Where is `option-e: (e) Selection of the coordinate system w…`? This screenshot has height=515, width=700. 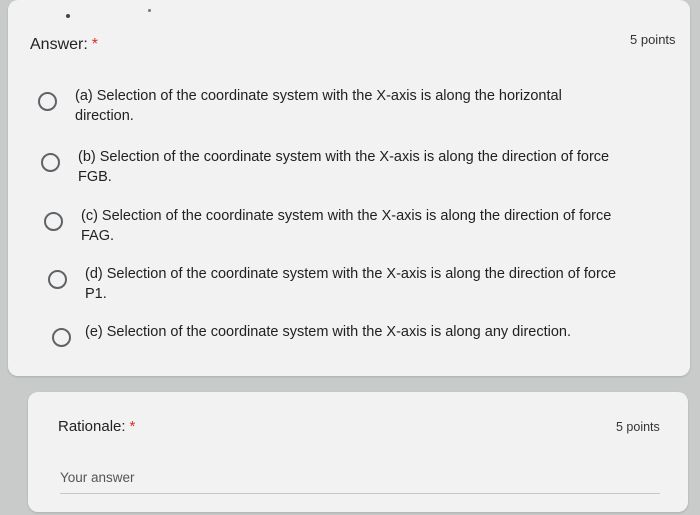
option-e: (e) Selection of the coordinate system w… is located at coordinates (311, 334).